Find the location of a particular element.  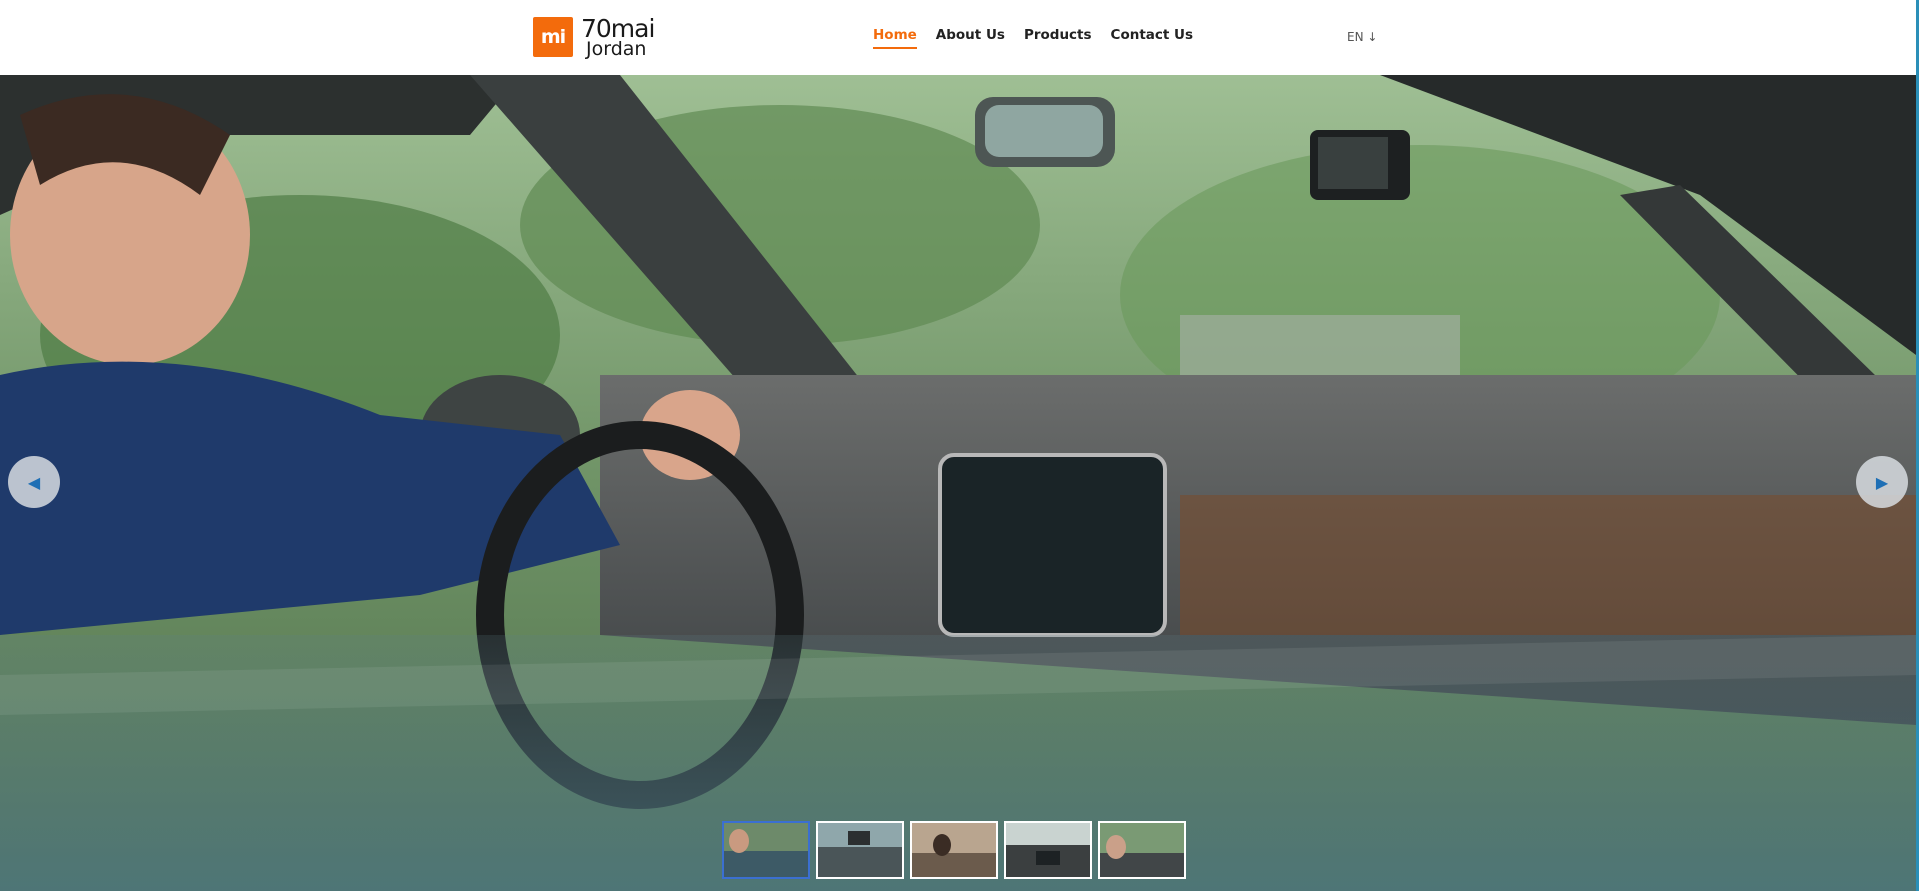

chevron-right-icon: ▶ is located at coordinates (1882, 482).